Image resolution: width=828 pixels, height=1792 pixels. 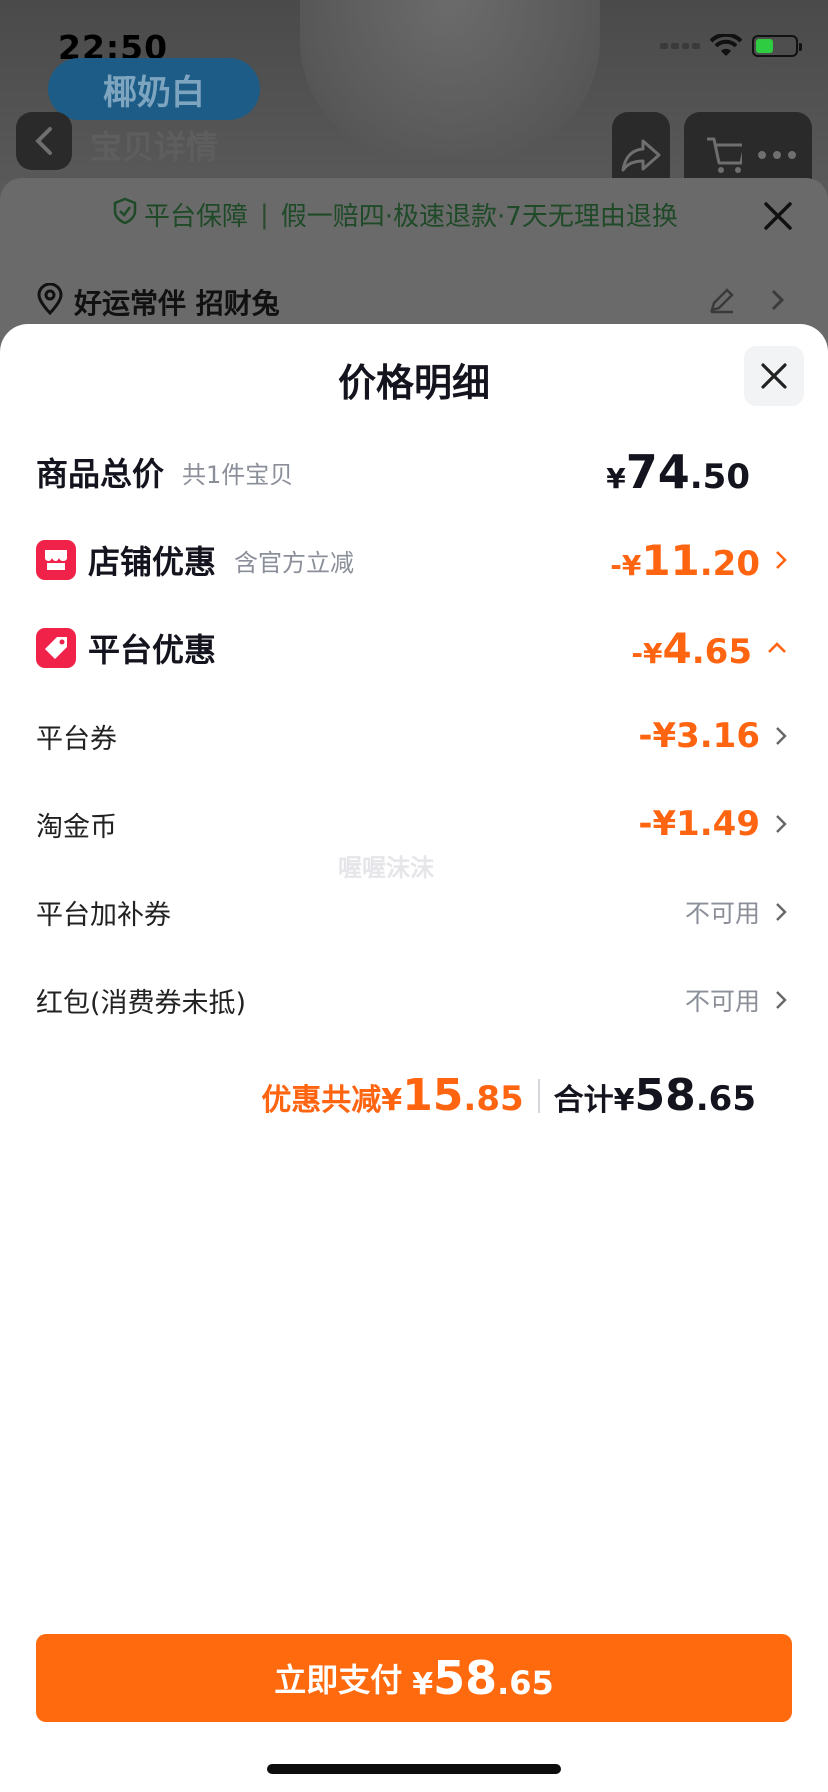 What do you see at coordinates (141, 1003) in the screenshot?
I see `red-packet-label: 红包(消费券未抵)` at bounding box center [141, 1003].